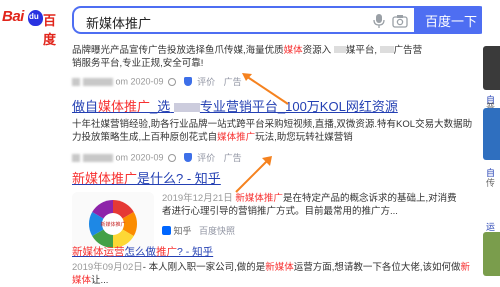 This screenshot has width=500, height=287. What do you see at coordinates (400, 21) in the screenshot?
I see `camera-icon` at bounding box center [400, 21].